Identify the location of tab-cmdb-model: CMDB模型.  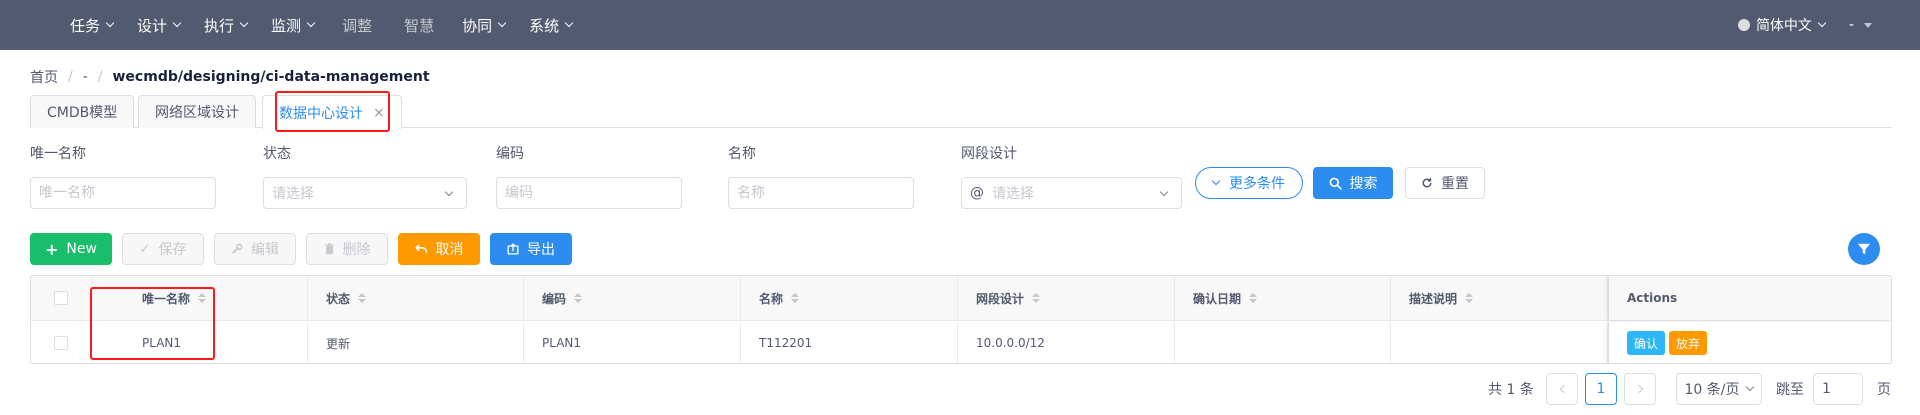
(82, 111).